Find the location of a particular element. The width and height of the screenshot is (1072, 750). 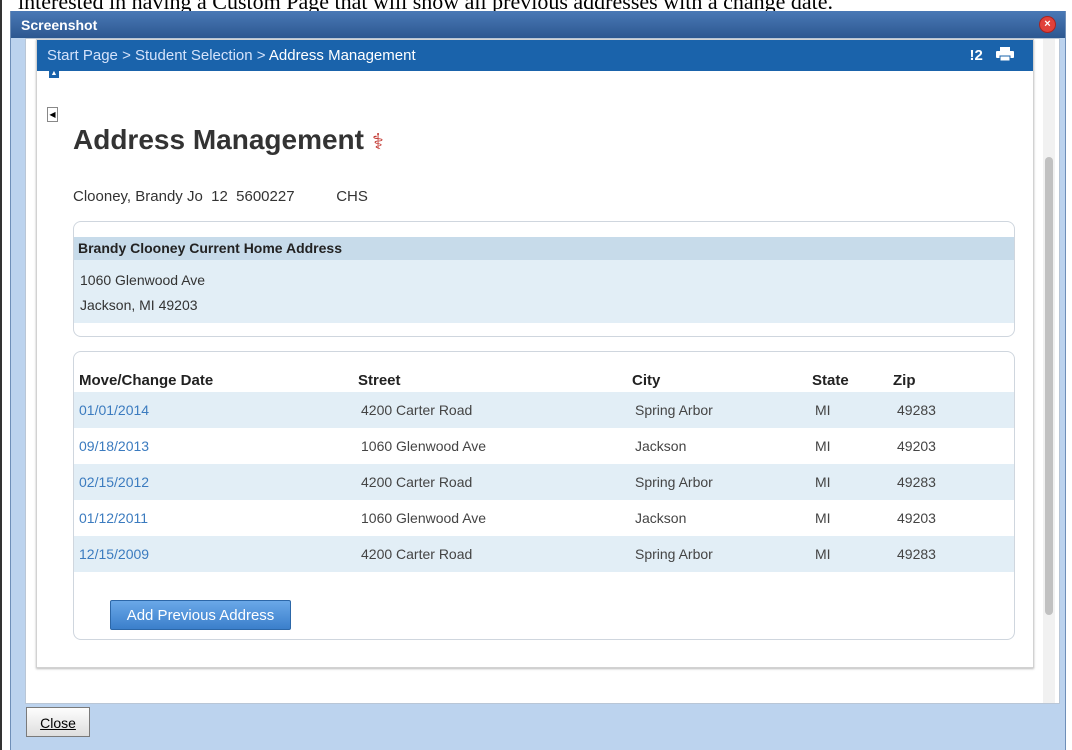

move-date-link: 02/15/2012 is located at coordinates (114, 482).